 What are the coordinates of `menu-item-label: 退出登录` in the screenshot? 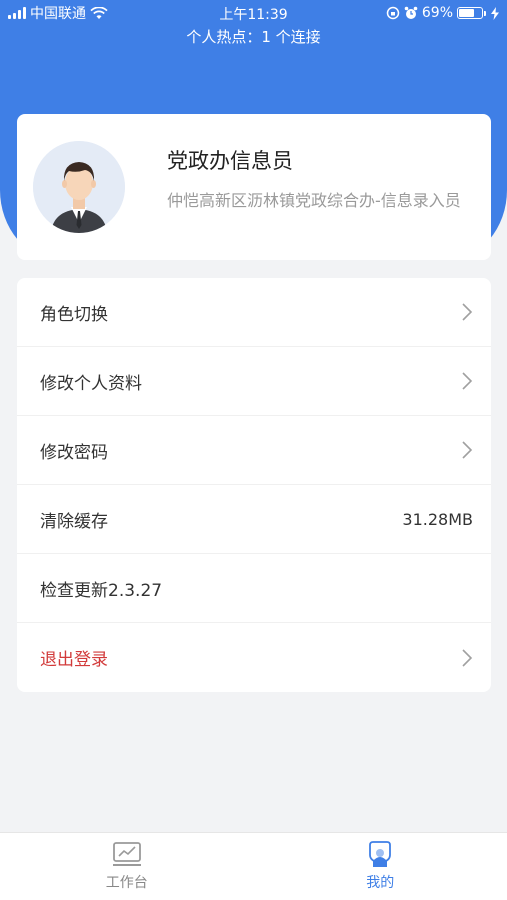 It's located at (74, 660).